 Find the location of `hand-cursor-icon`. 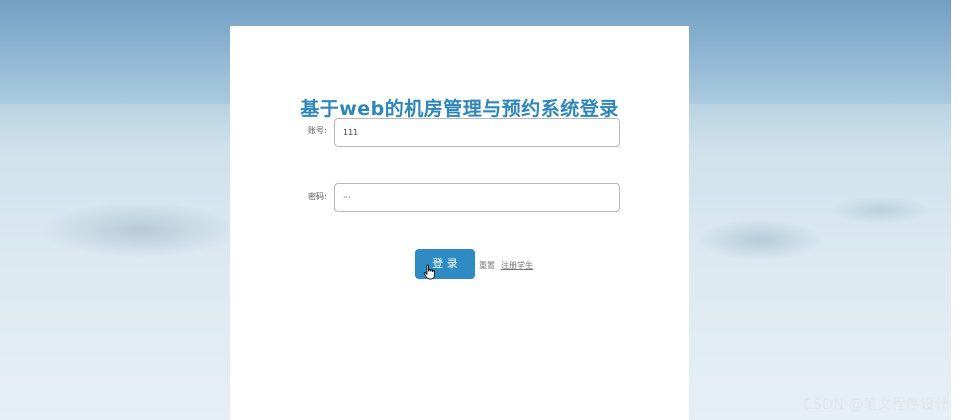

hand-cursor-icon is located at coordinates (429, 272).